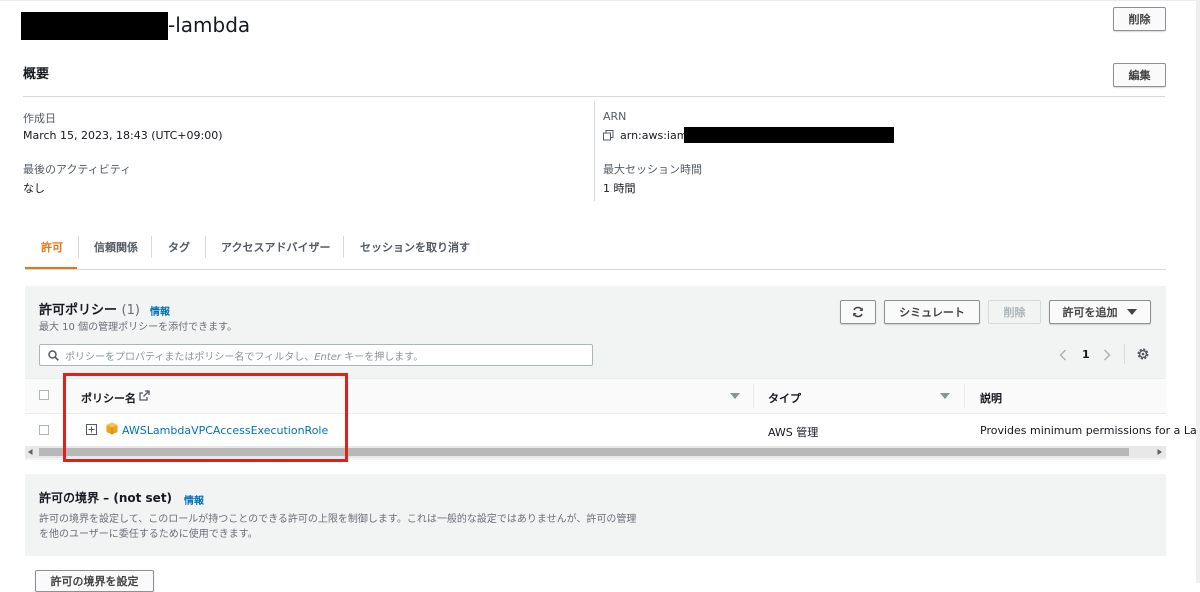 Image resolution: width=1200 pixels, height=592 pixels. Describe the element at coordinates (78, 310) in the screenshot. I see `policies-title-text: 許可ポリシー` at that location.